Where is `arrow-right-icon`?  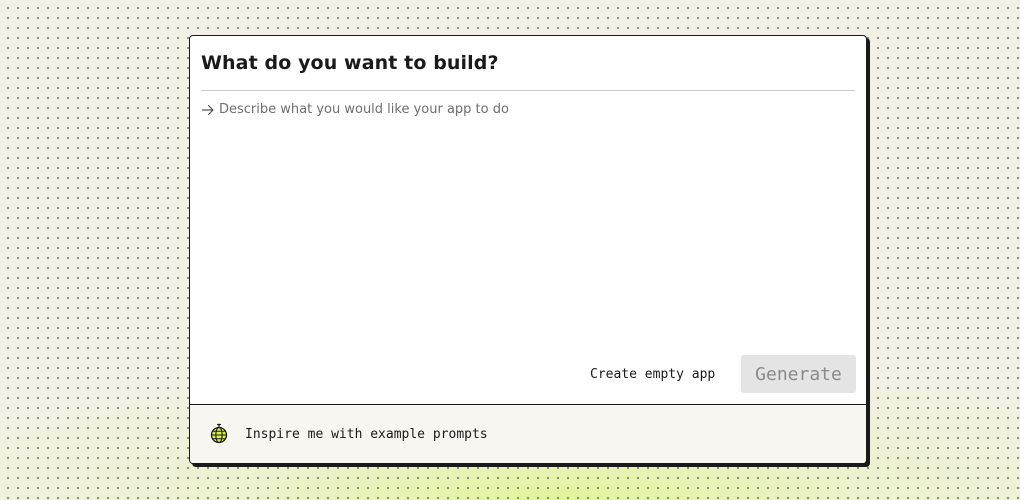
arrow-right-icon is located at coordinates (207, 110).